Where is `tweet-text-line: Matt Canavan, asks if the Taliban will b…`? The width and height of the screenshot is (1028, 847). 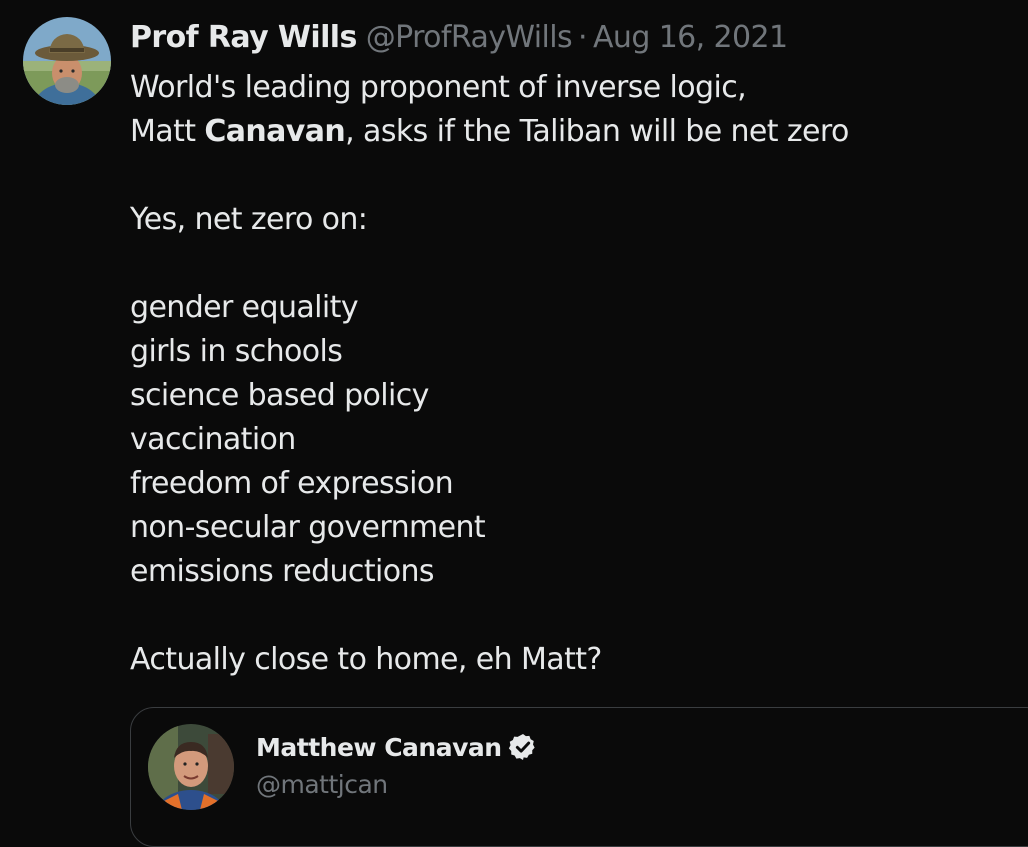 tweet-text-line: Matt Canavan, asks if the Taliban will b… is located at coordinates (570, 132).